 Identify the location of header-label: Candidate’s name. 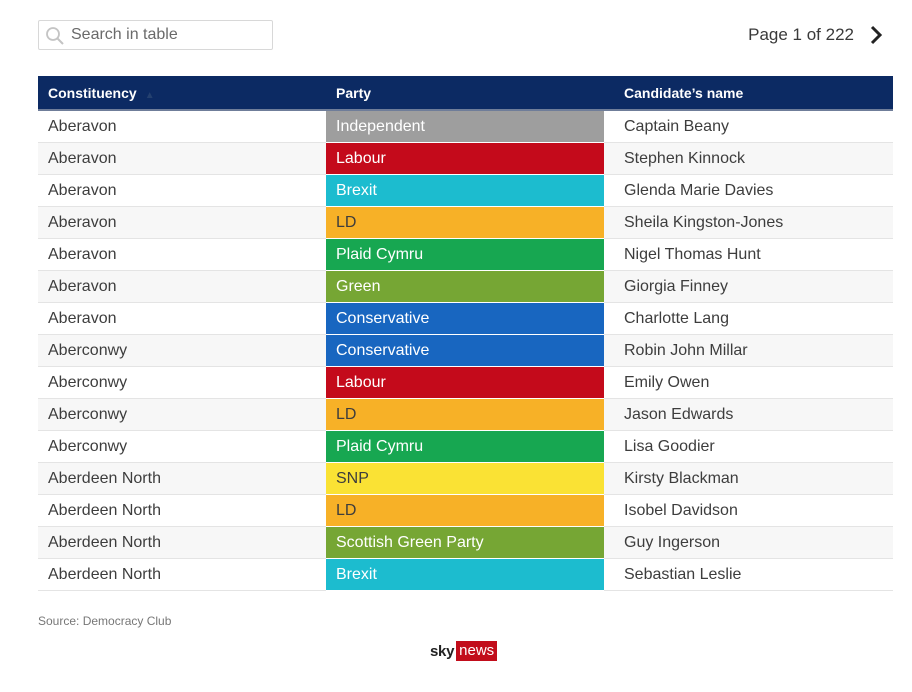
(684, 92).